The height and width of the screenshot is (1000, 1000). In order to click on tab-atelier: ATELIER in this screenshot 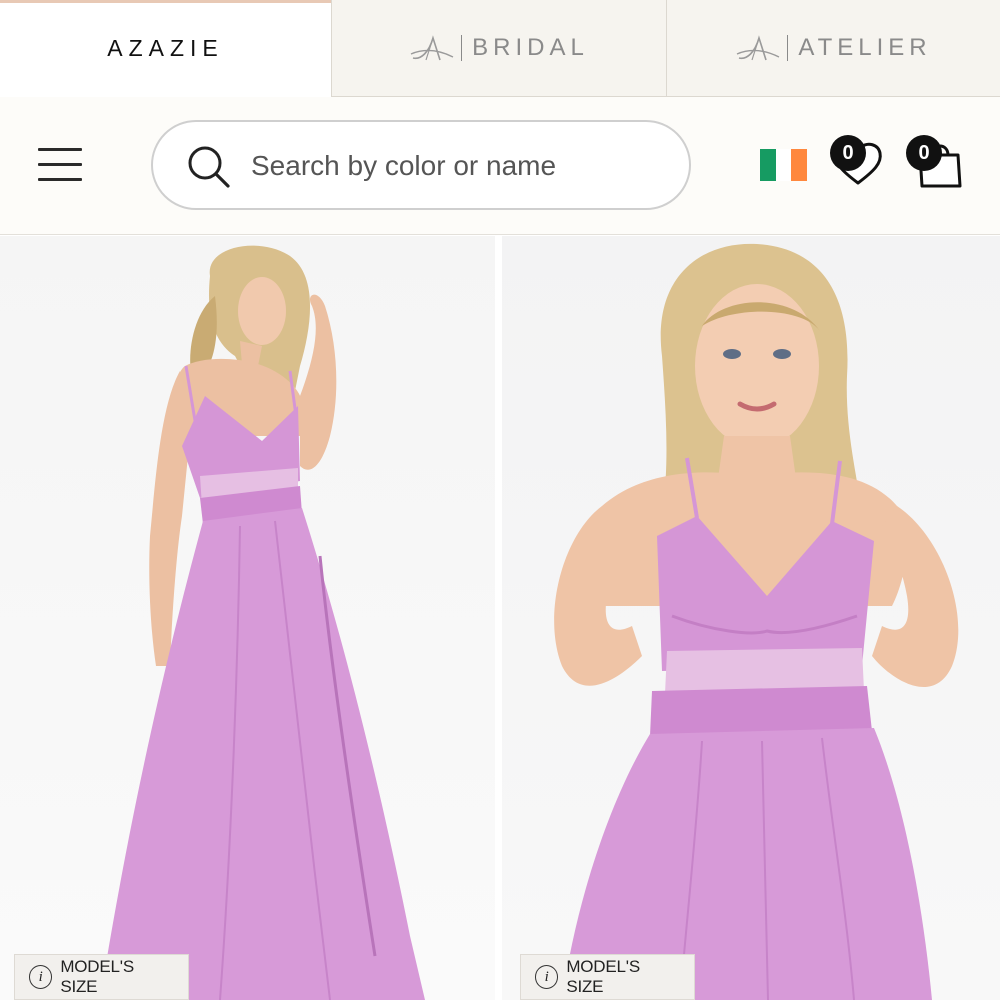, I will do `click(833, 48)`.